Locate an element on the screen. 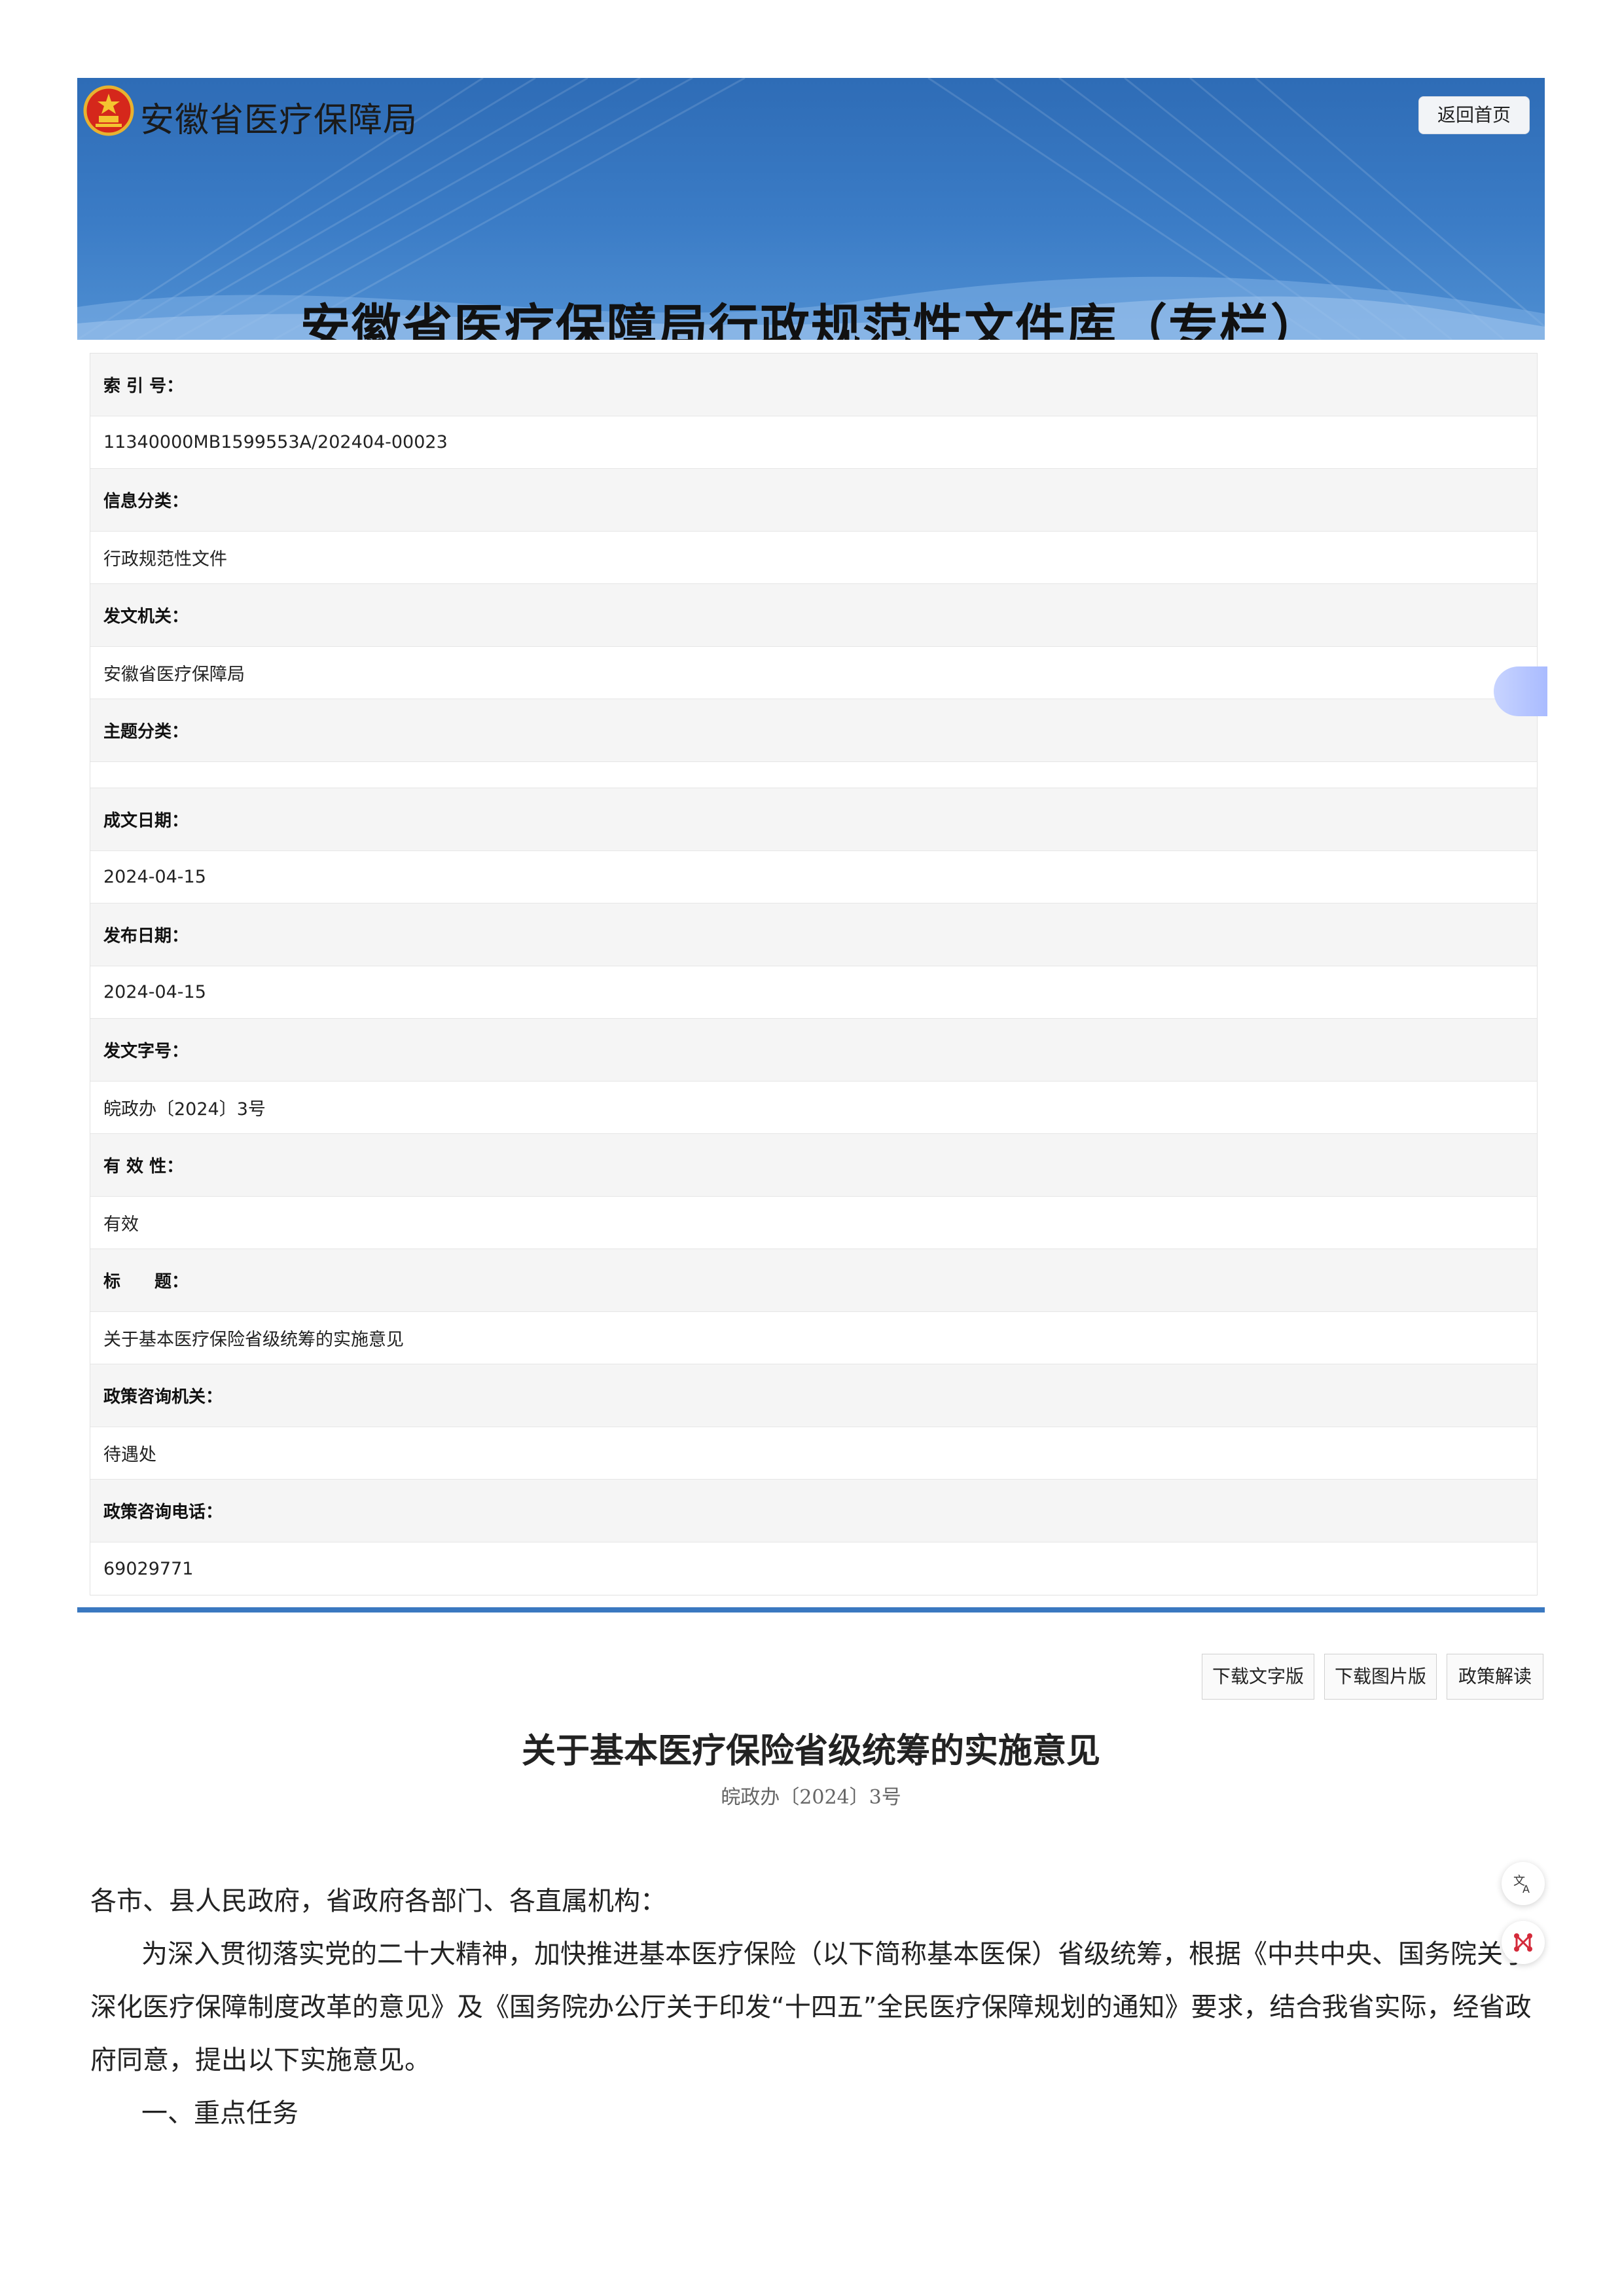 The image size is (1622, 2296). download-text-button: 下载文字版 is located at coordinates (1258, 1677).